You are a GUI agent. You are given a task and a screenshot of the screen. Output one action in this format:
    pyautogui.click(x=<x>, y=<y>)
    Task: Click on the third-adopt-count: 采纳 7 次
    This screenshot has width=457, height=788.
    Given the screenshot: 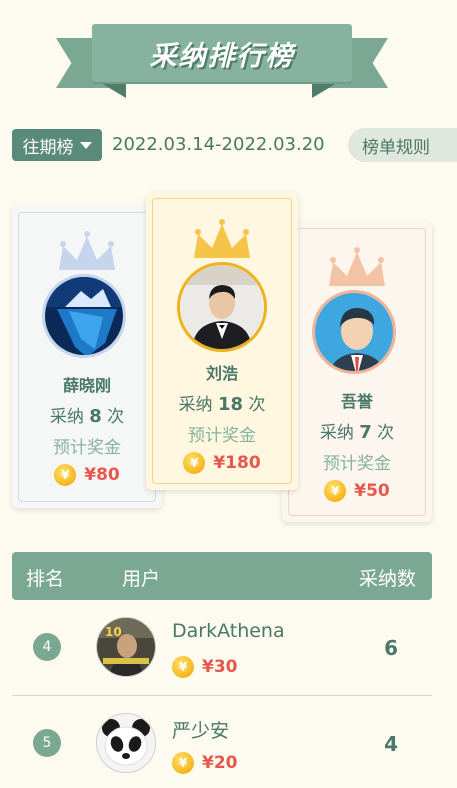 What is the action you would take?
    pyautogui.click(x=357, y=432)
    